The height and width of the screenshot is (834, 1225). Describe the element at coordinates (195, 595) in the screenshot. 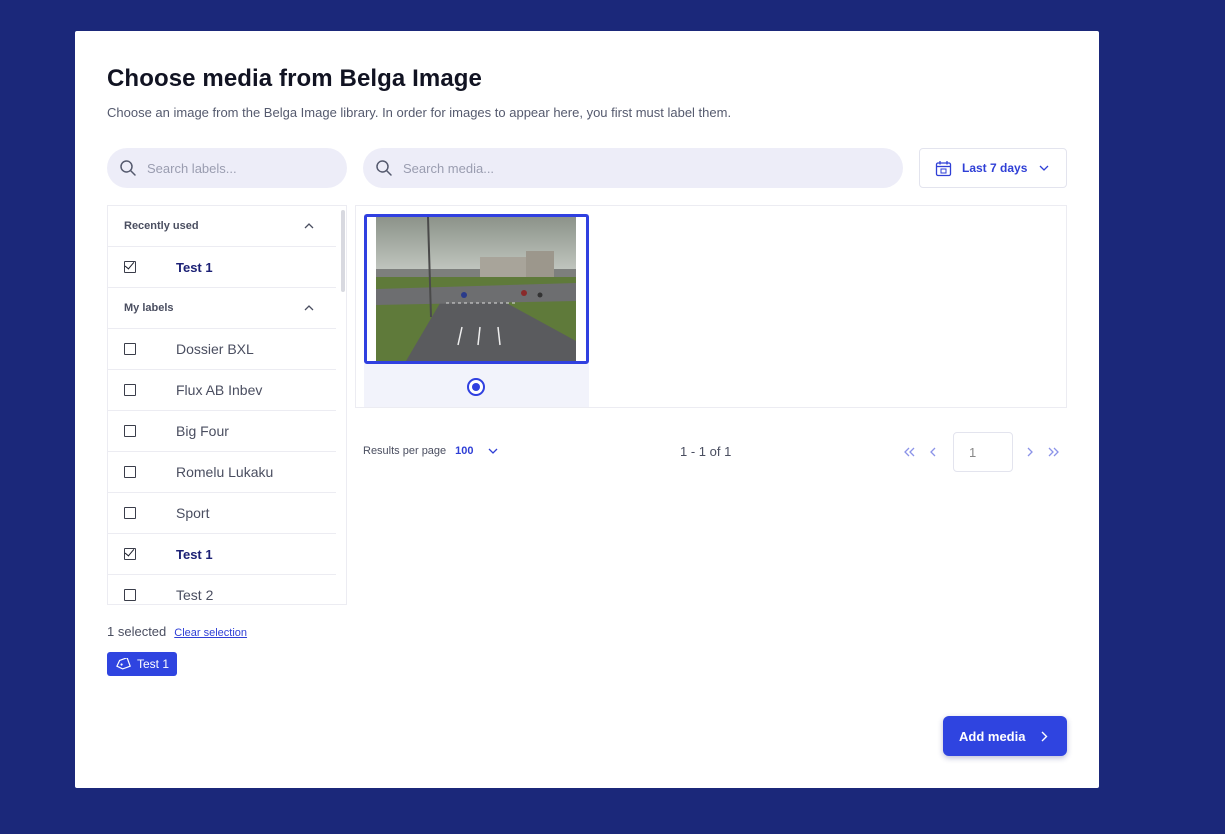

I see `label-text: Test 2` at that location.